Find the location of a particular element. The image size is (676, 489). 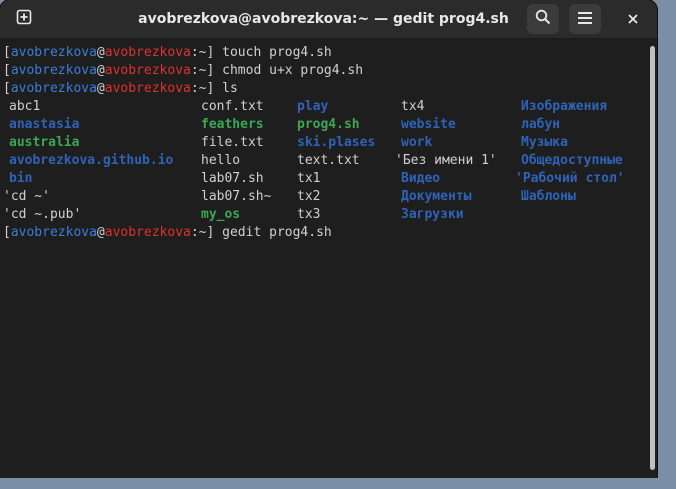

new-tab-button is located at coordinates (24, 19).